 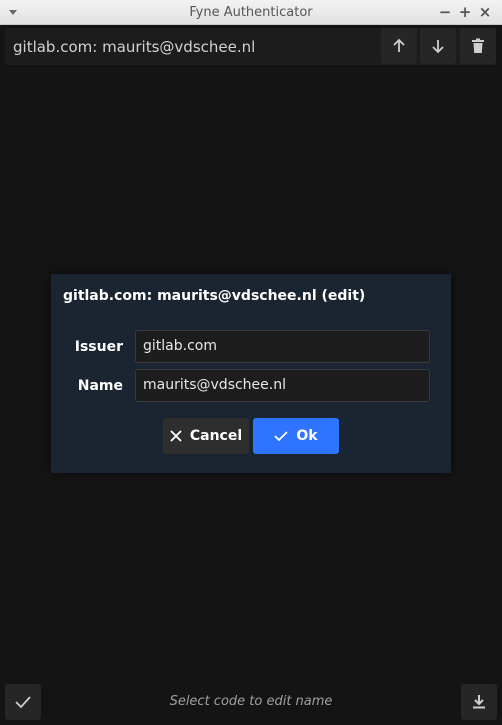 I want to click on issuer-label: Issuer, so click(x=98, y=347).